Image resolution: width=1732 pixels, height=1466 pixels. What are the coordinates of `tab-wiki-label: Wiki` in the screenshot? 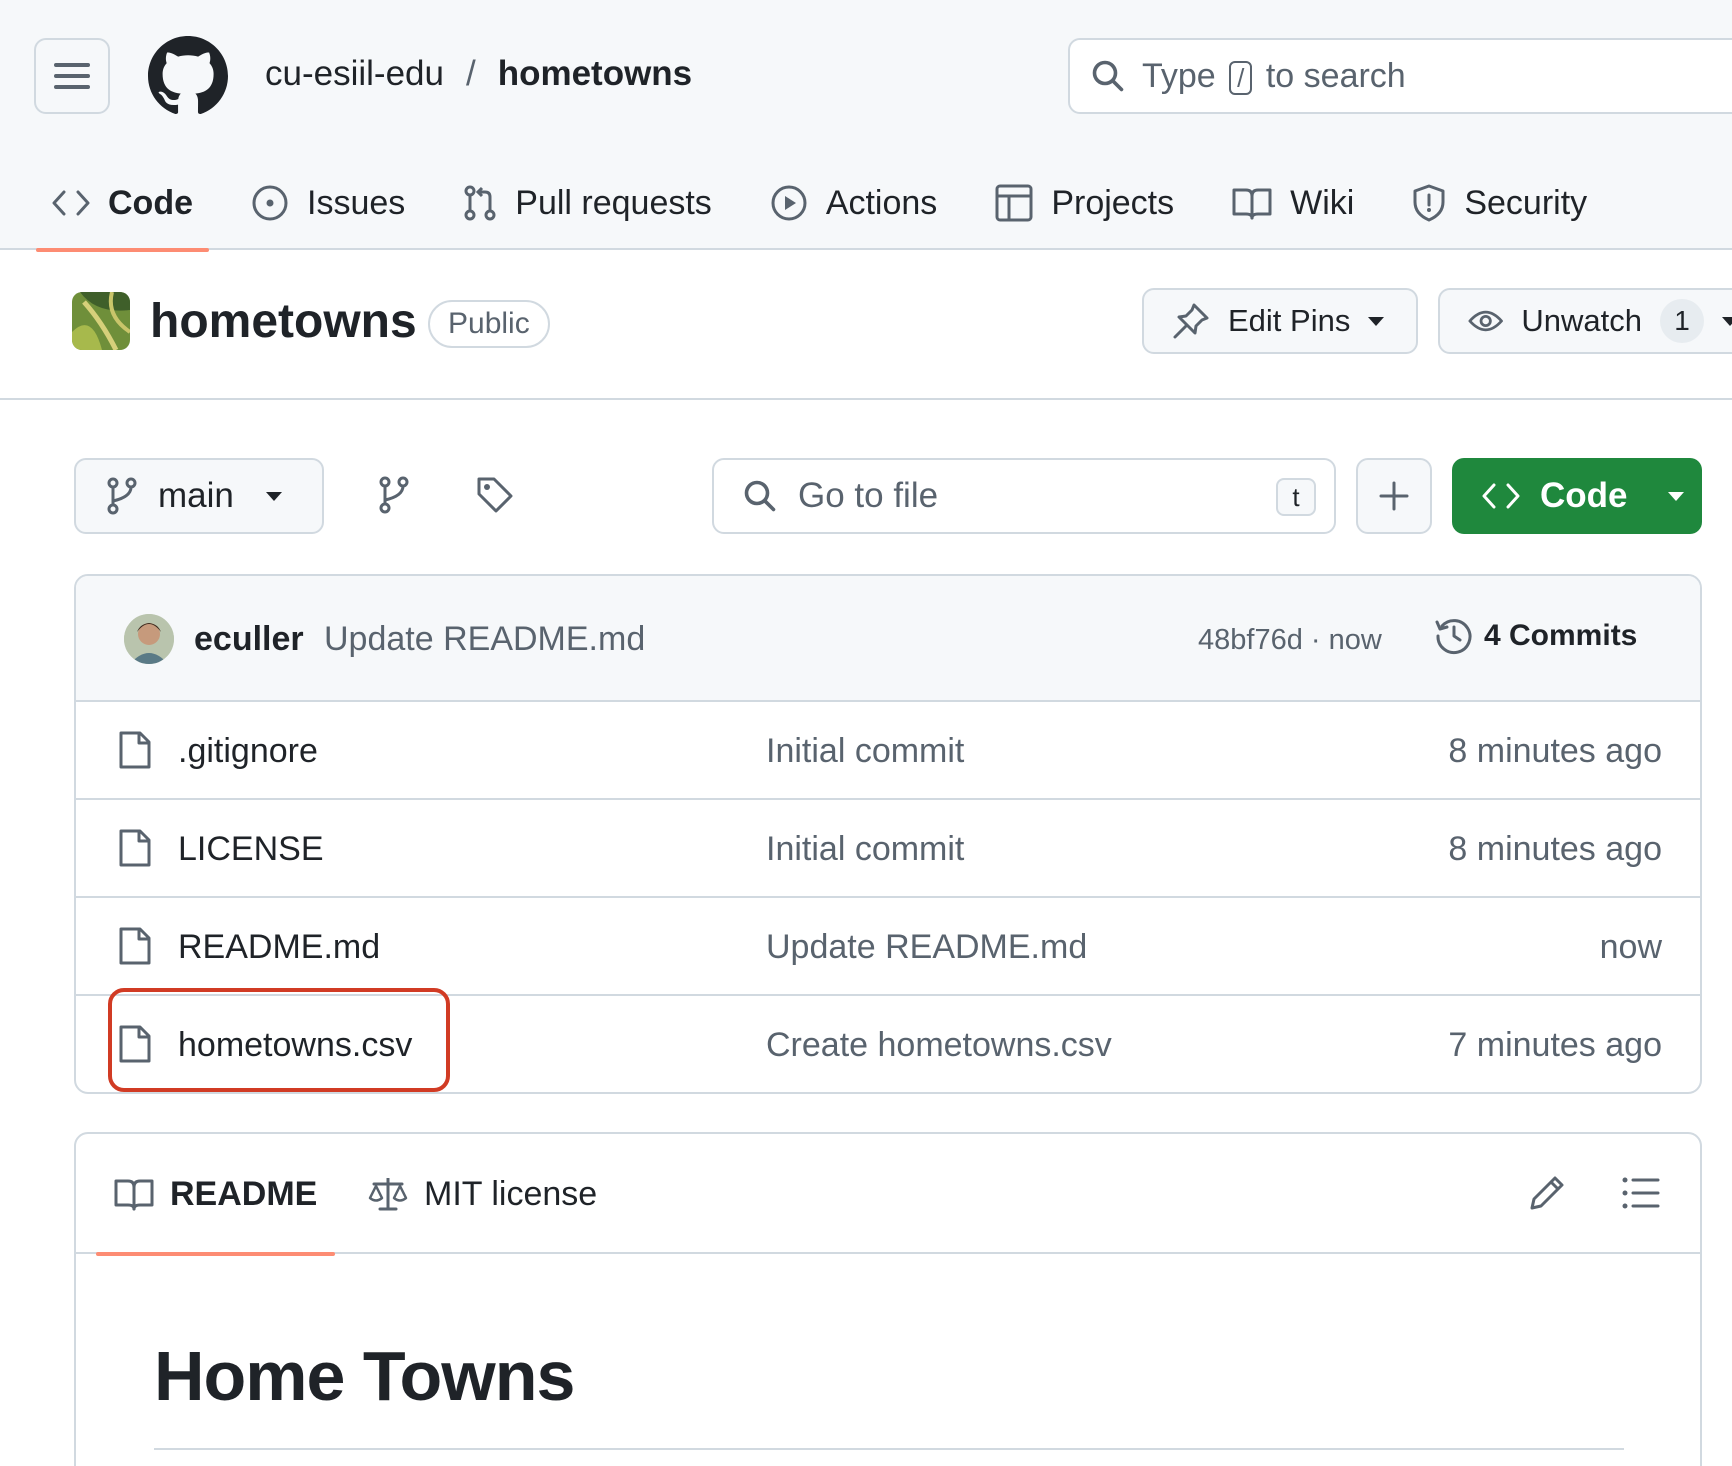 It's located at (1322, 202).